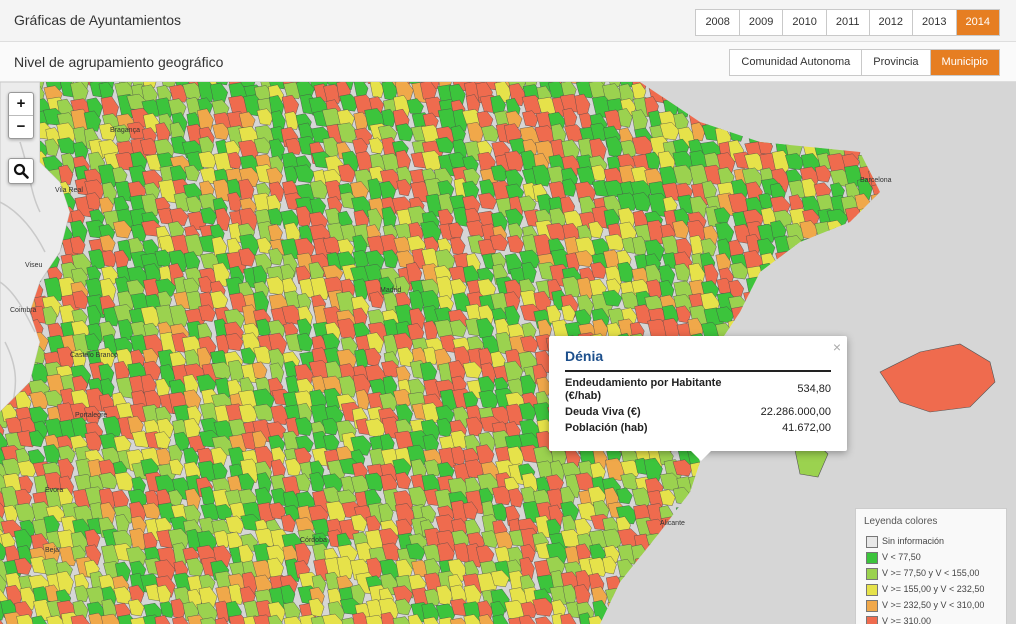  Describe the element at coordinates (98, 20) in the screenshot. I see `page-title: Gráficas de Ayuntamientos` at that location.